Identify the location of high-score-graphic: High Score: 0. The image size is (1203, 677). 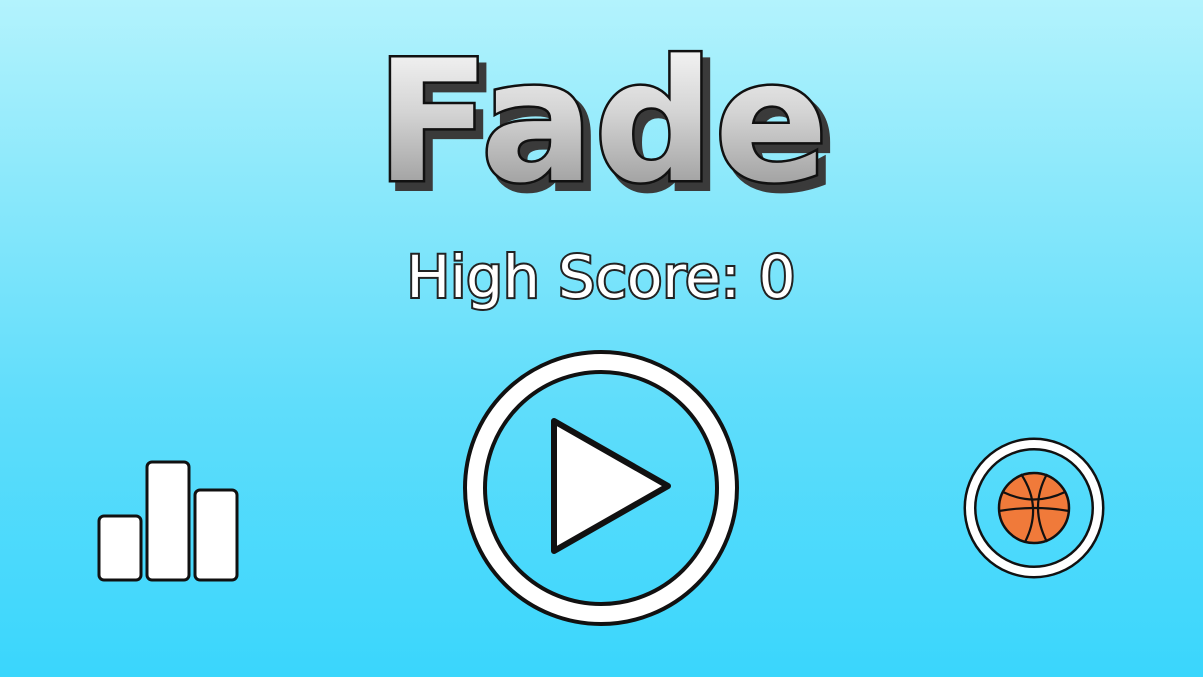
(600, 277).